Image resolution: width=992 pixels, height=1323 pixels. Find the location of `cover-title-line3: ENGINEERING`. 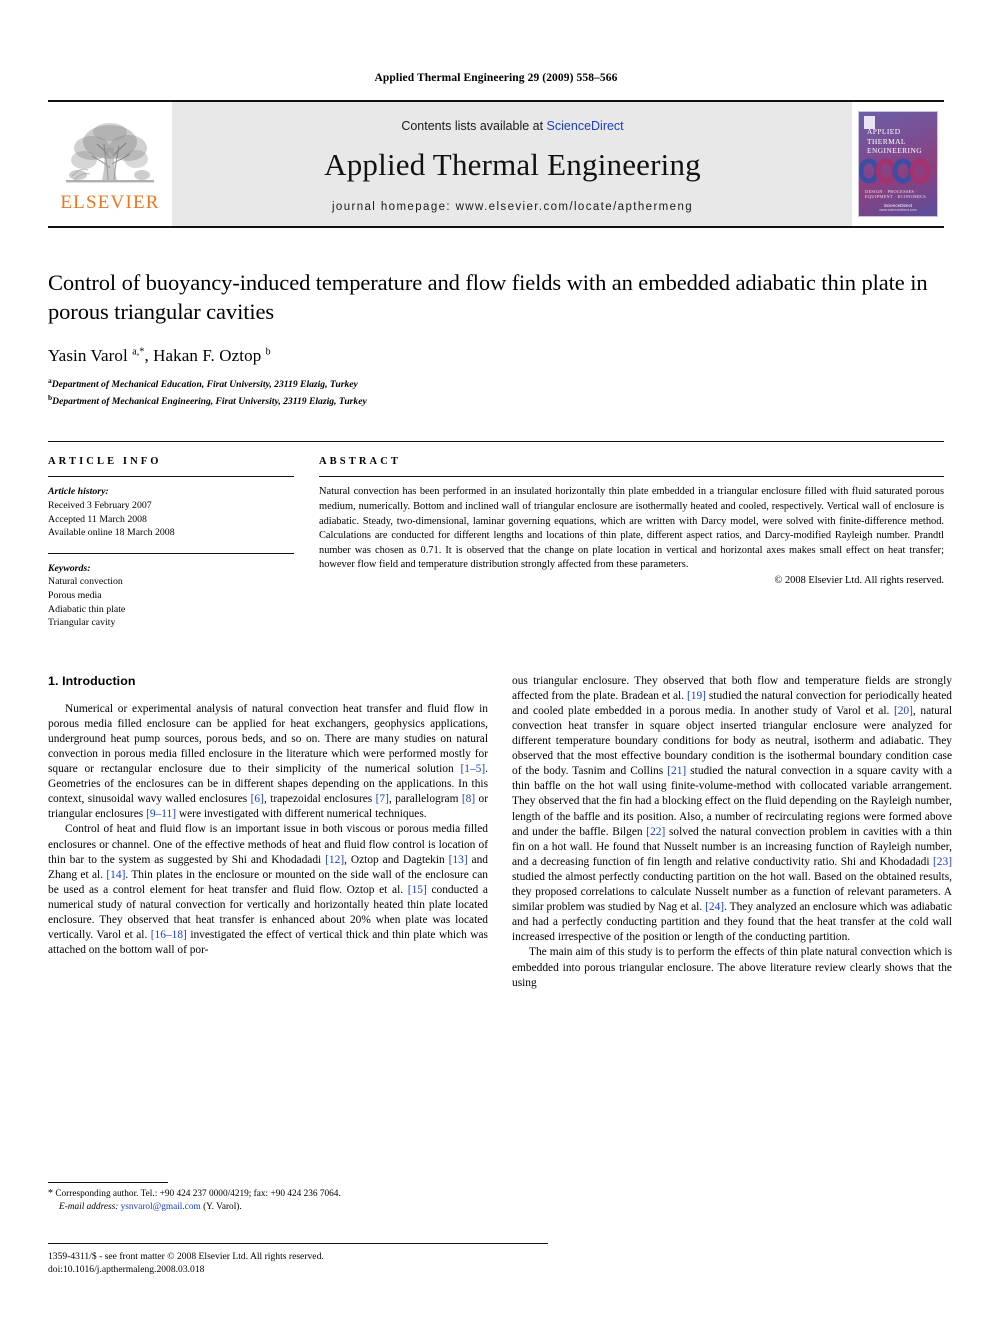

cover-title-line3: ENGINEERING is located at coordinates (895, 150).